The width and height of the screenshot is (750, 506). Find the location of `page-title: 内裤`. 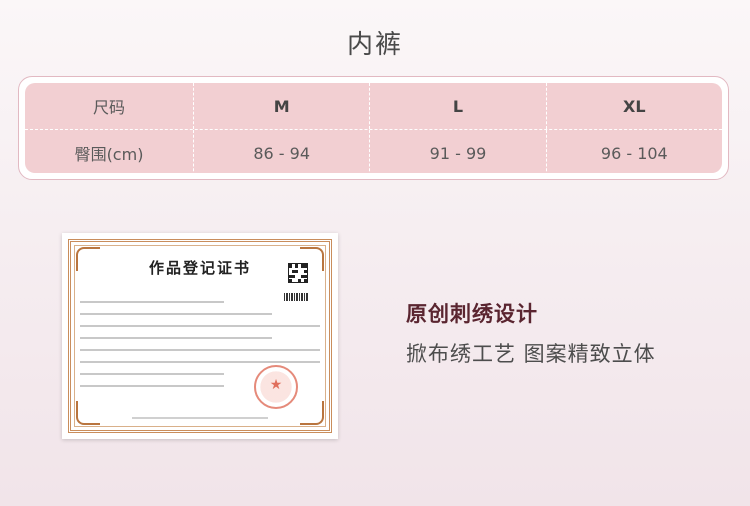

page-title: 内裤 is located at coordinates (374, 45).